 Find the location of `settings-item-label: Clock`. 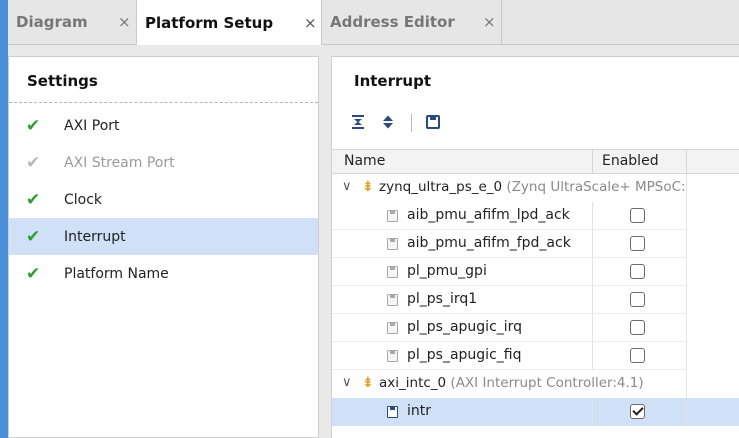

settings-item-label: Clock is located at coordinates (83, 199).